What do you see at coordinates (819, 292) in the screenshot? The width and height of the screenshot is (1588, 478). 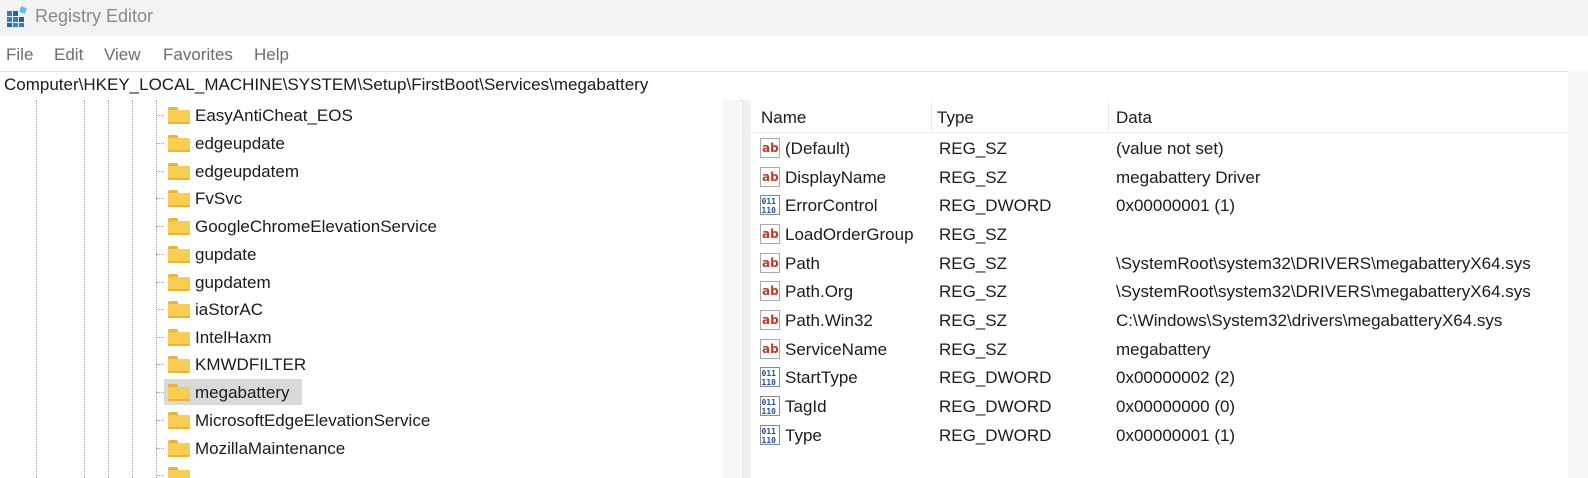 I see `value-name: Path.Org` at bounding box center [819, 292].